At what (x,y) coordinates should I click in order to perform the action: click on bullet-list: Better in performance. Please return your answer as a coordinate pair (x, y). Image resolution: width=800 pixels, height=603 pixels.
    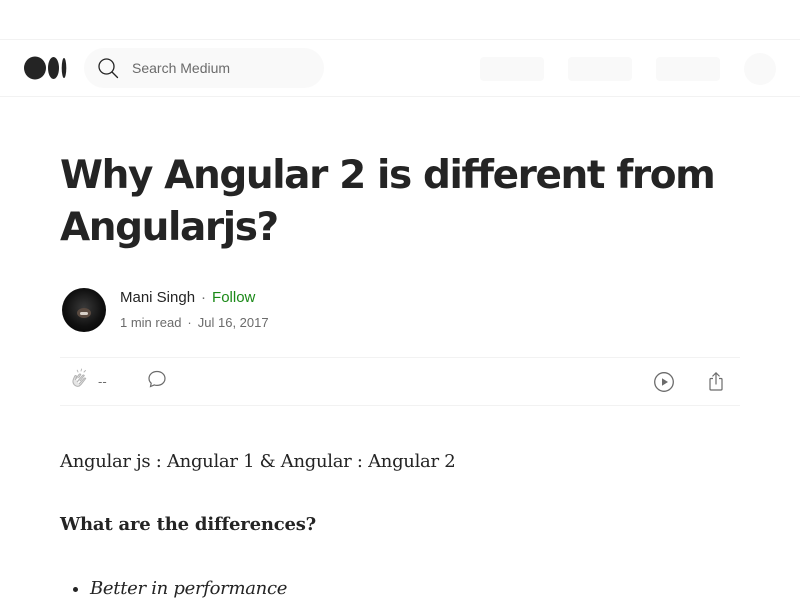
    Looking at the image, I should click on (400, 589).